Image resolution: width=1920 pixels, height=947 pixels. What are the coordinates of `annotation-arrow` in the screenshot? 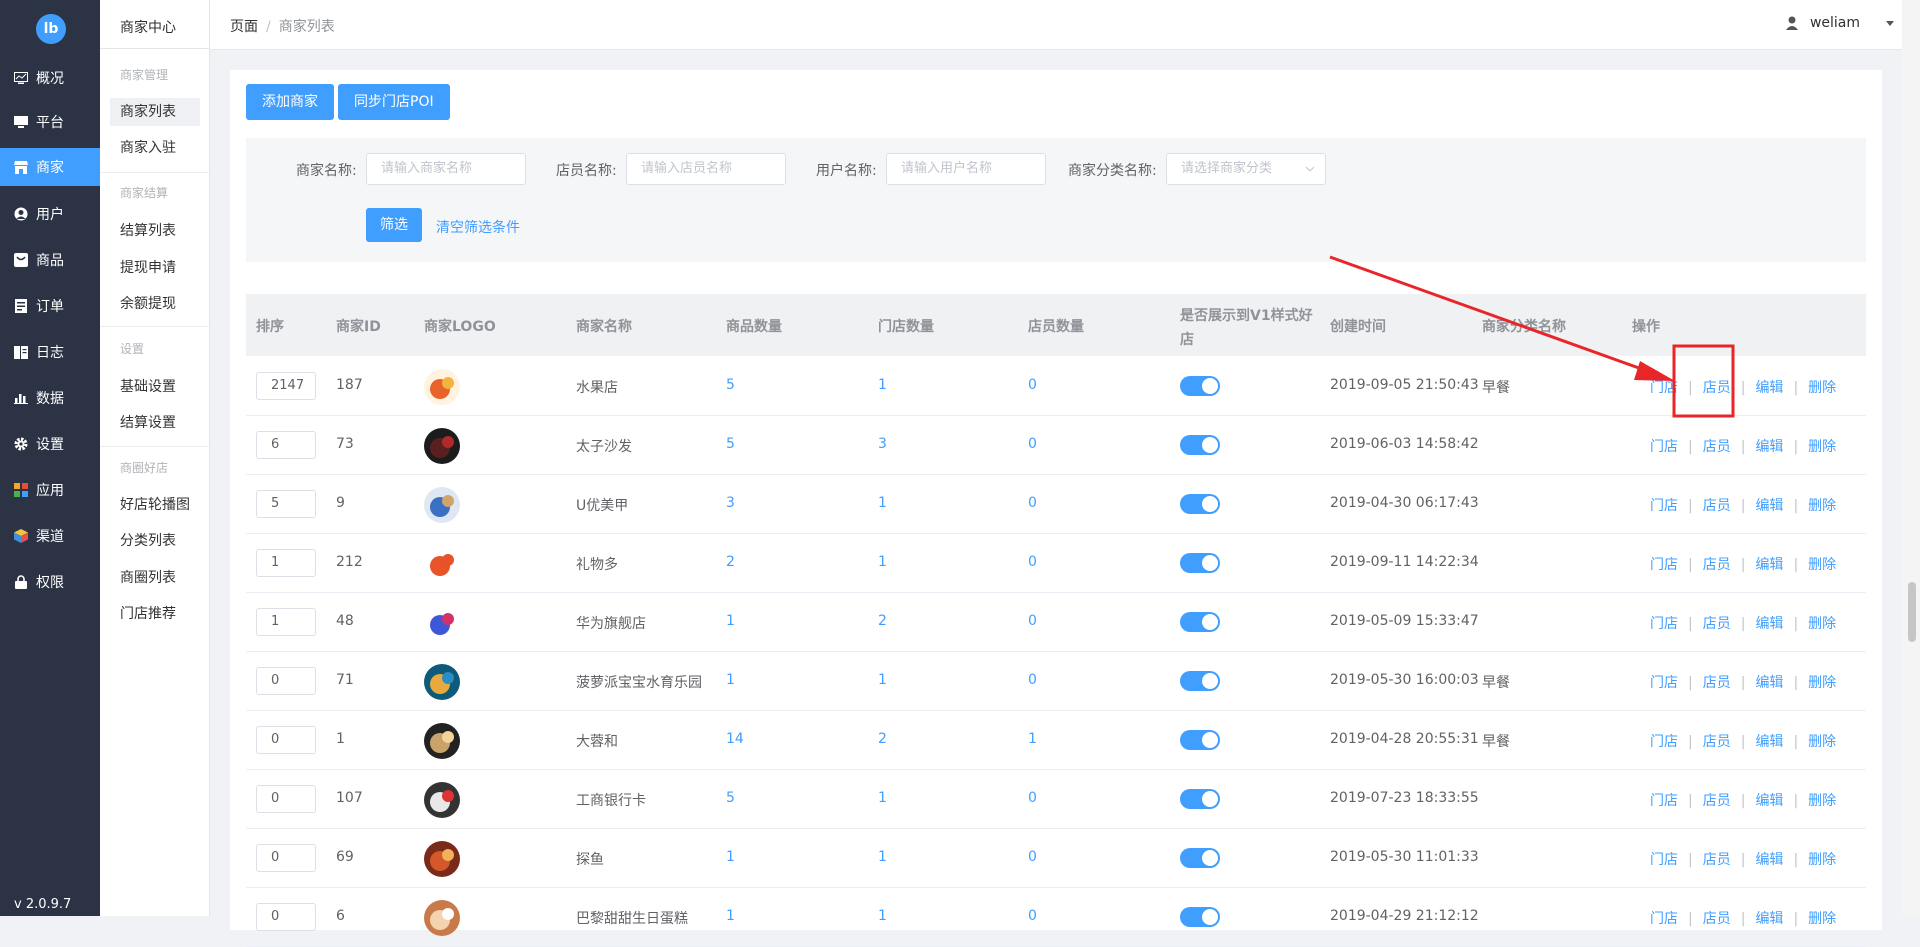 It's located at (1532, 336).